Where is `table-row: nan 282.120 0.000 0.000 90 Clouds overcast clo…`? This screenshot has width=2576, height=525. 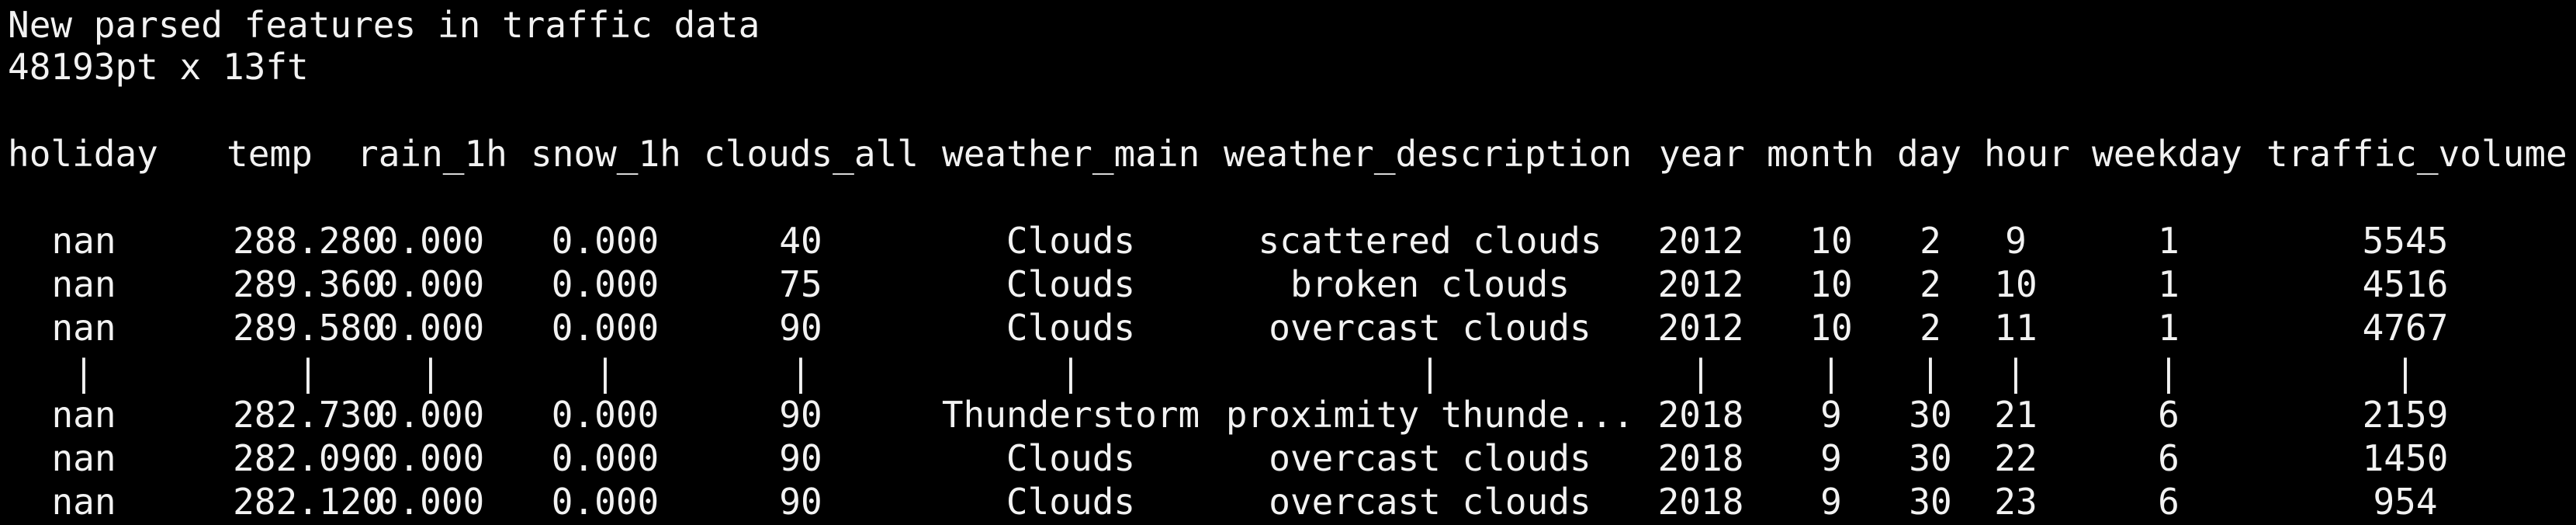
table-row: nan 282.120 0.000 0.000 90 Clouds overcast clo… is located at coordinates (1288, 502).